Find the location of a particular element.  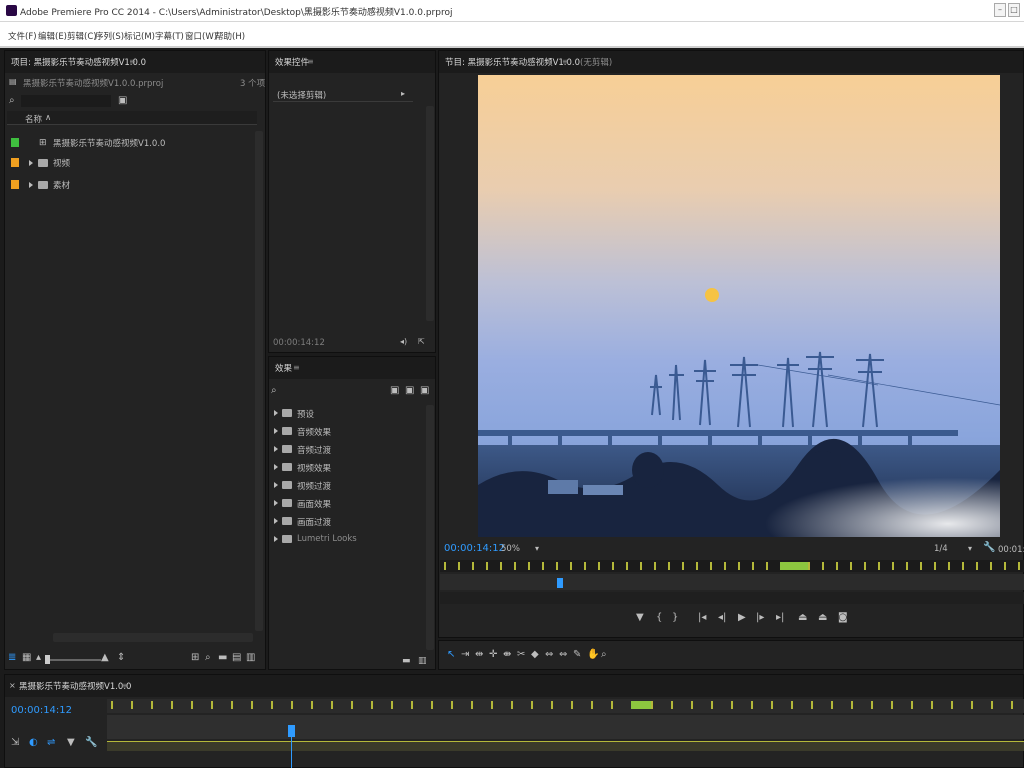

add-marker-icon: ▼ is located at coordinates (640, 618).